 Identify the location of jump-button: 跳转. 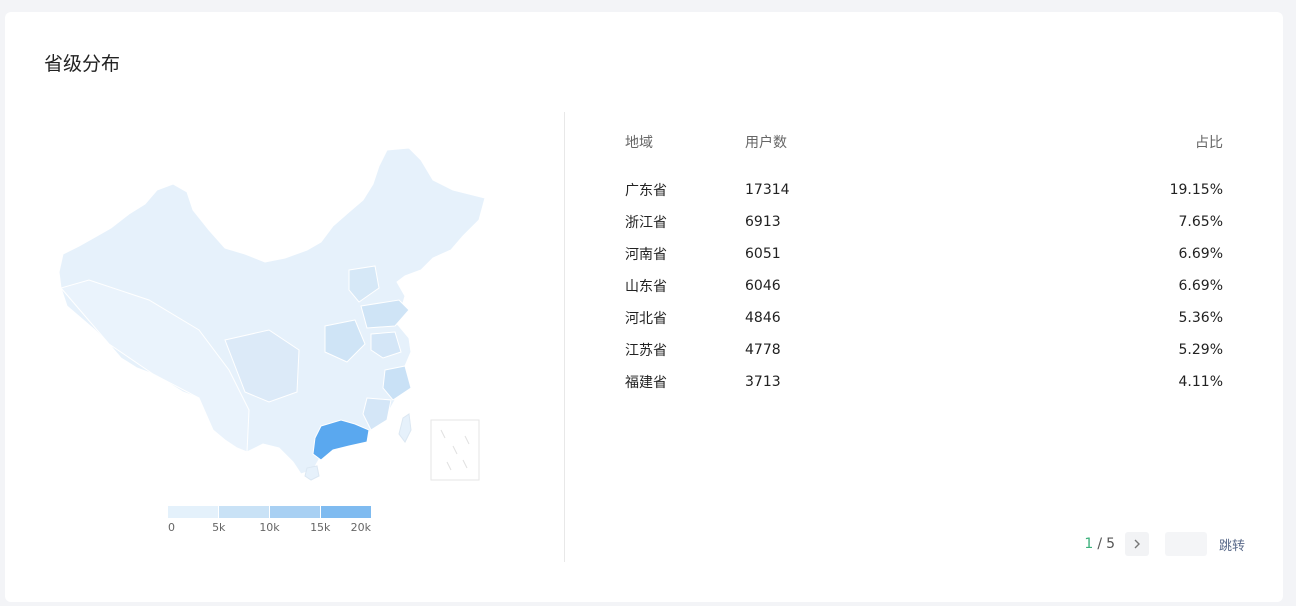
(1232, 544).